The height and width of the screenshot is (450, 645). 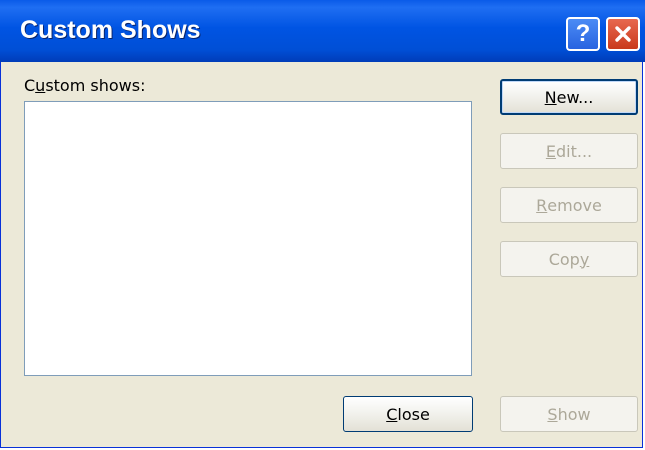 I want to click on close-icon, so click(x=623, y=34).